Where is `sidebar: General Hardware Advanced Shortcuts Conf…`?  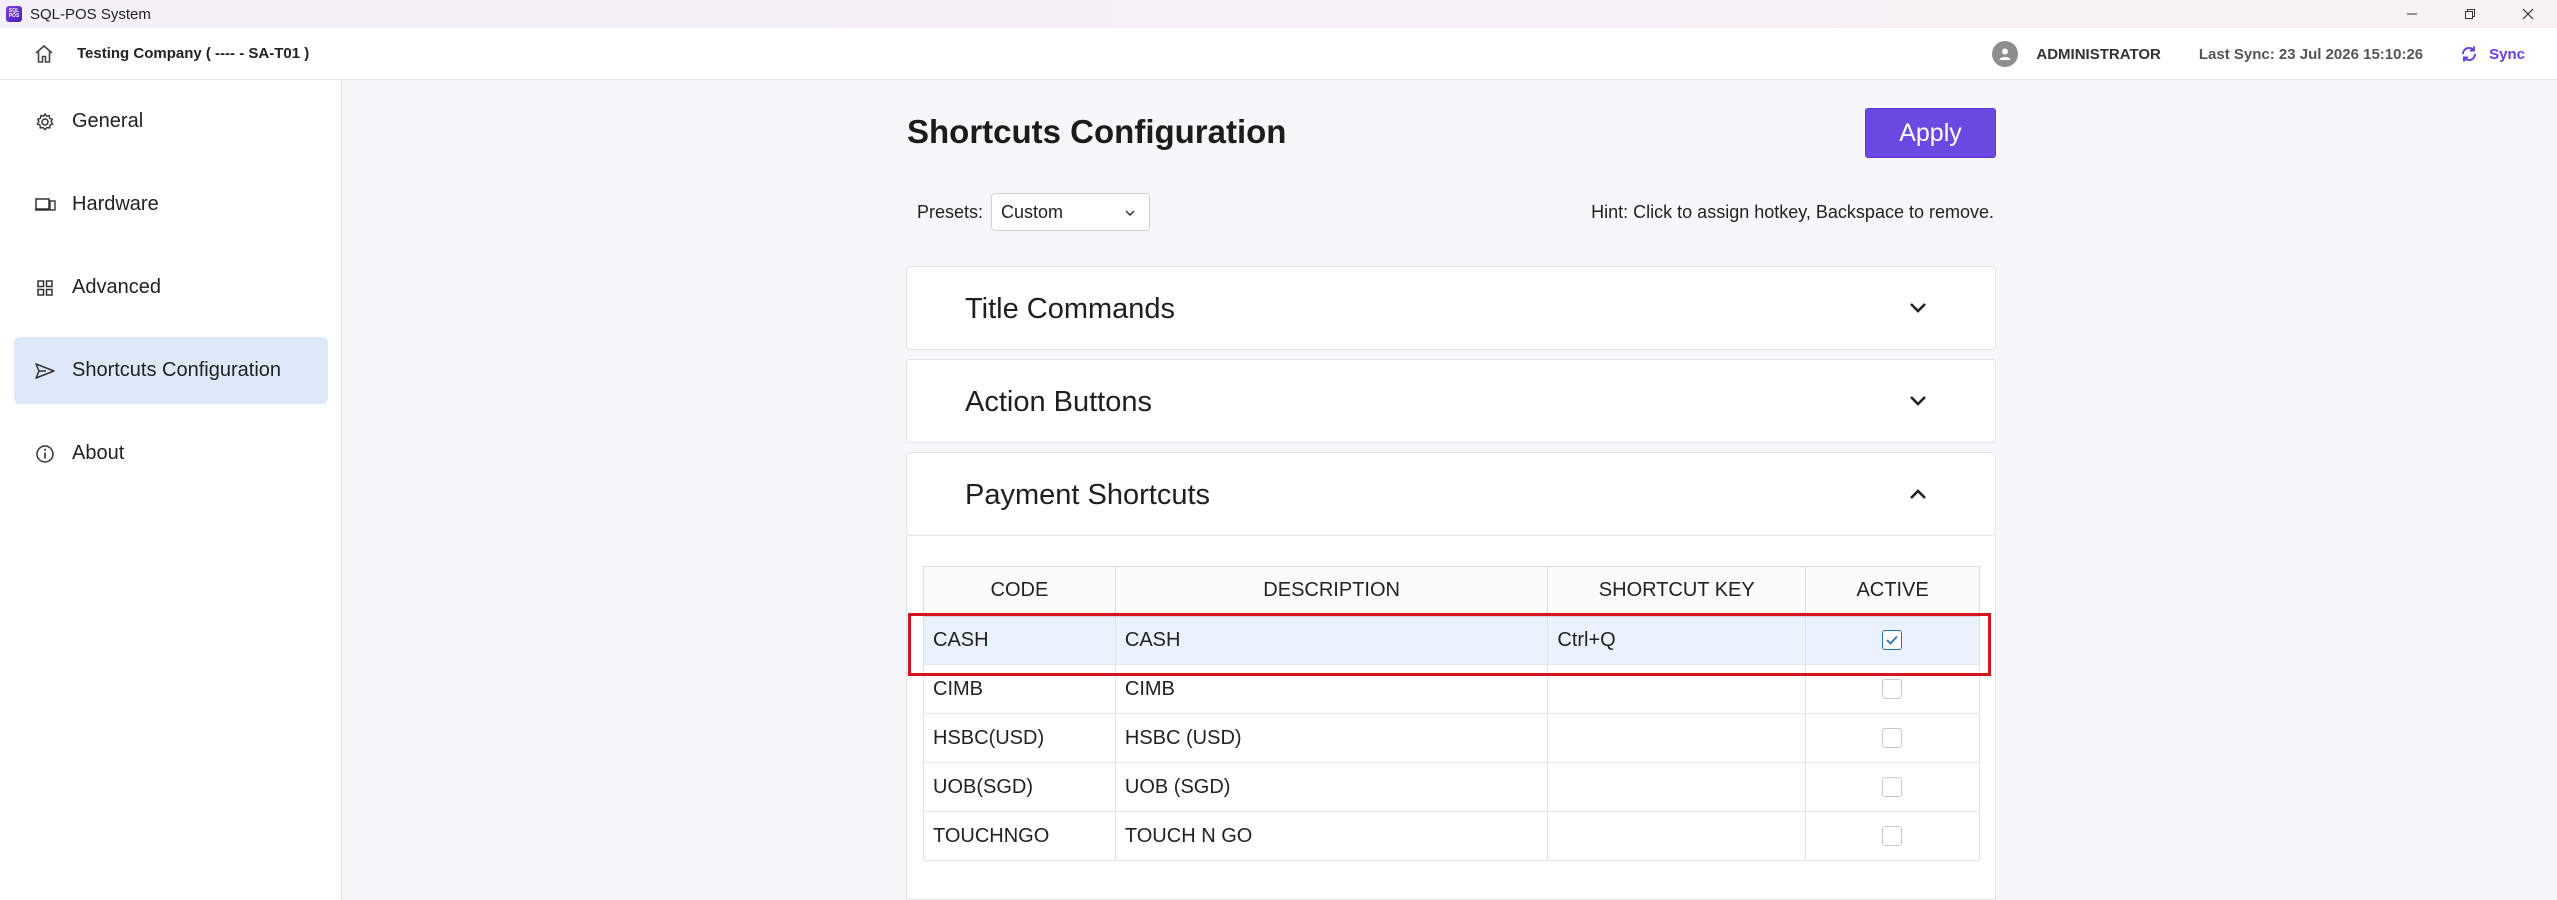 sidebar: General Hardware Advanced Shortcuts Conf… is located at coordinates (171, 490).